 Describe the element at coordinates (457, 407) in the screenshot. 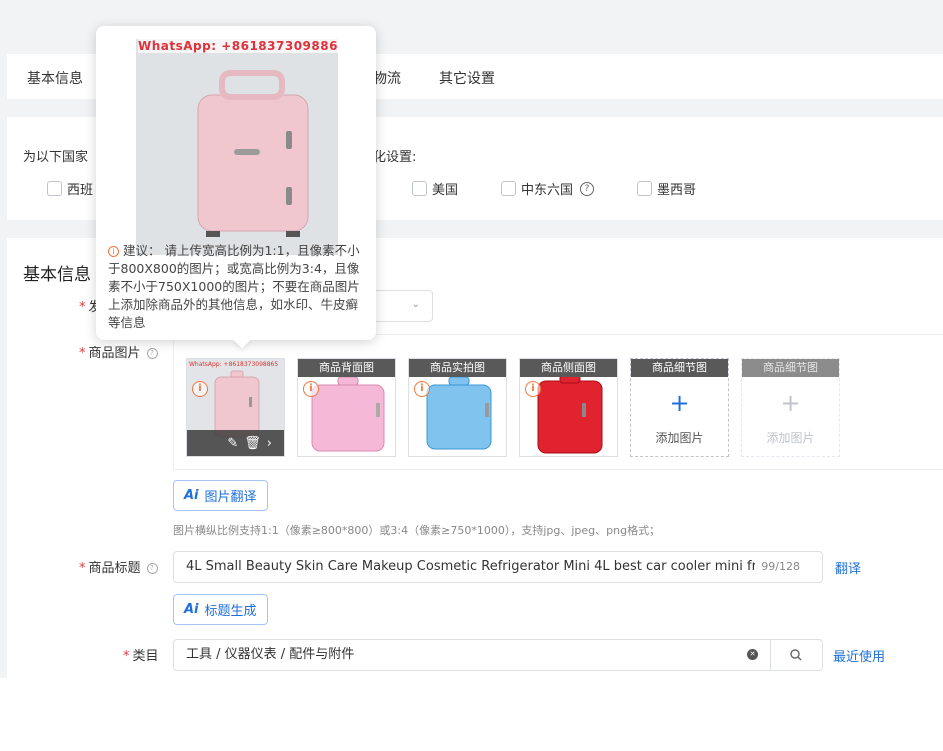

I see `image-slot-actual: 商品实拍图 i` at that location.